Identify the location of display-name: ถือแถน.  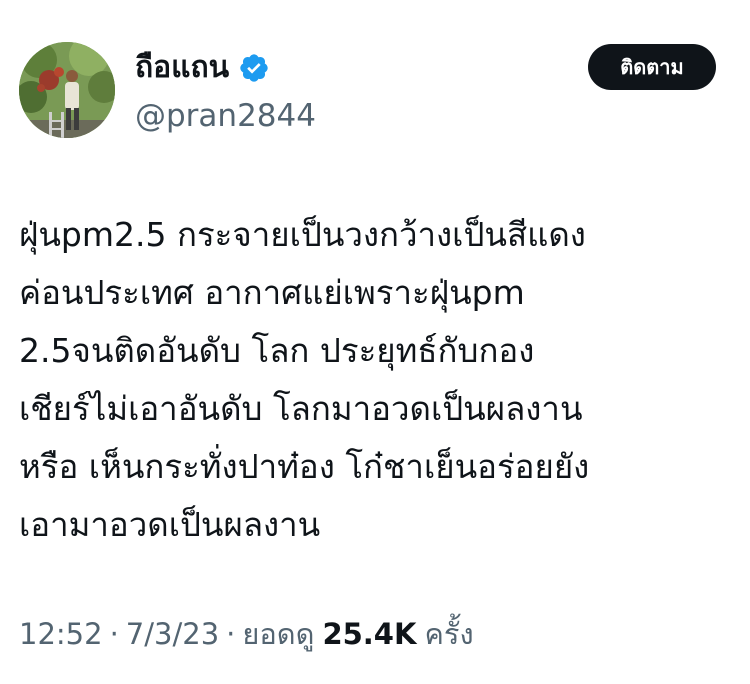
(182, 68).